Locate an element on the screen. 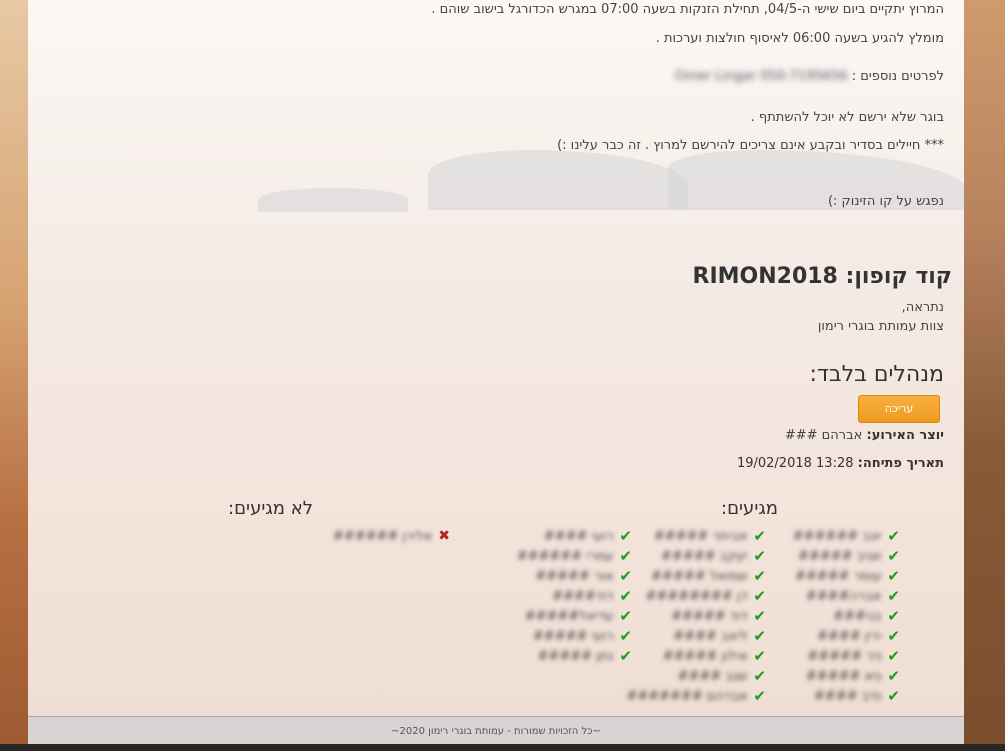  edit-button: עריכה is located at coordinates (899, 409).